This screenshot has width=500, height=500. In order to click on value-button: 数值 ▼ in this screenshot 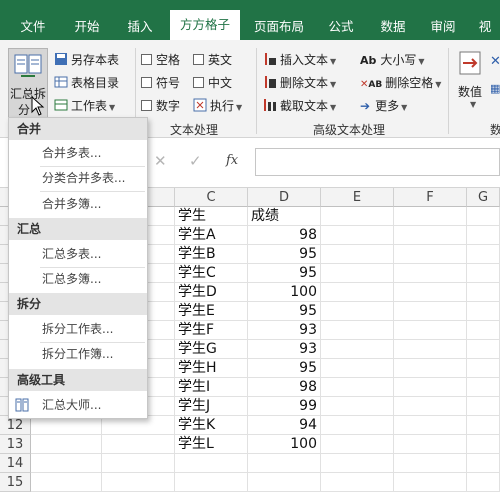, I will do `click(472, 82)`.